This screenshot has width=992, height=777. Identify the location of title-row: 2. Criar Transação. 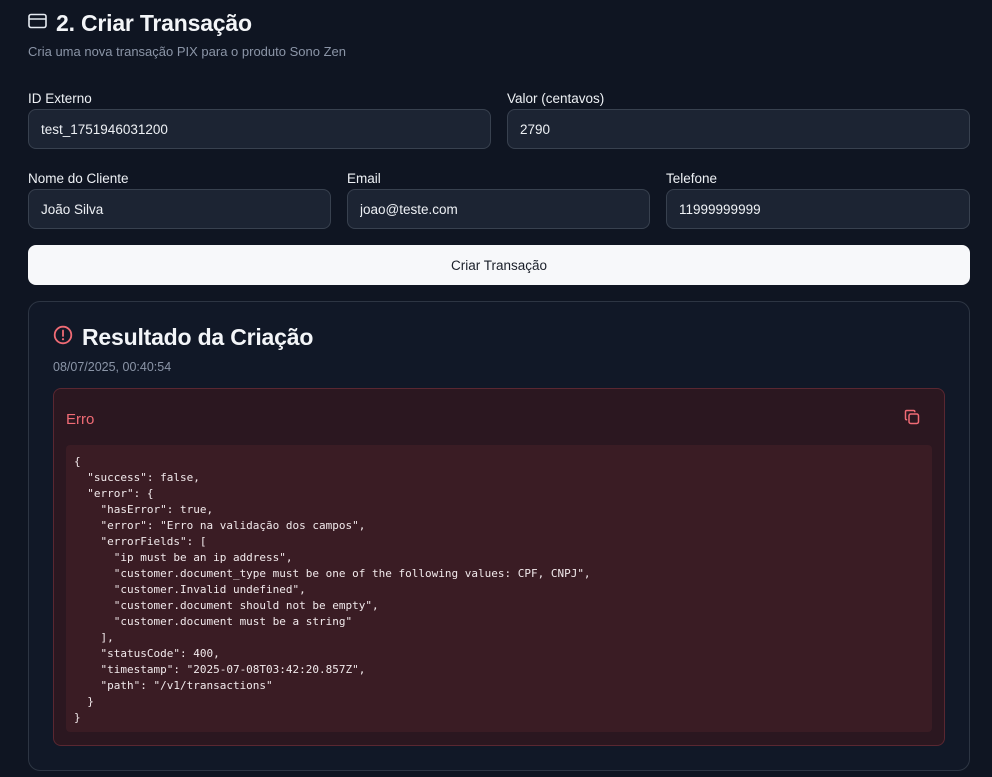
(187, 23).